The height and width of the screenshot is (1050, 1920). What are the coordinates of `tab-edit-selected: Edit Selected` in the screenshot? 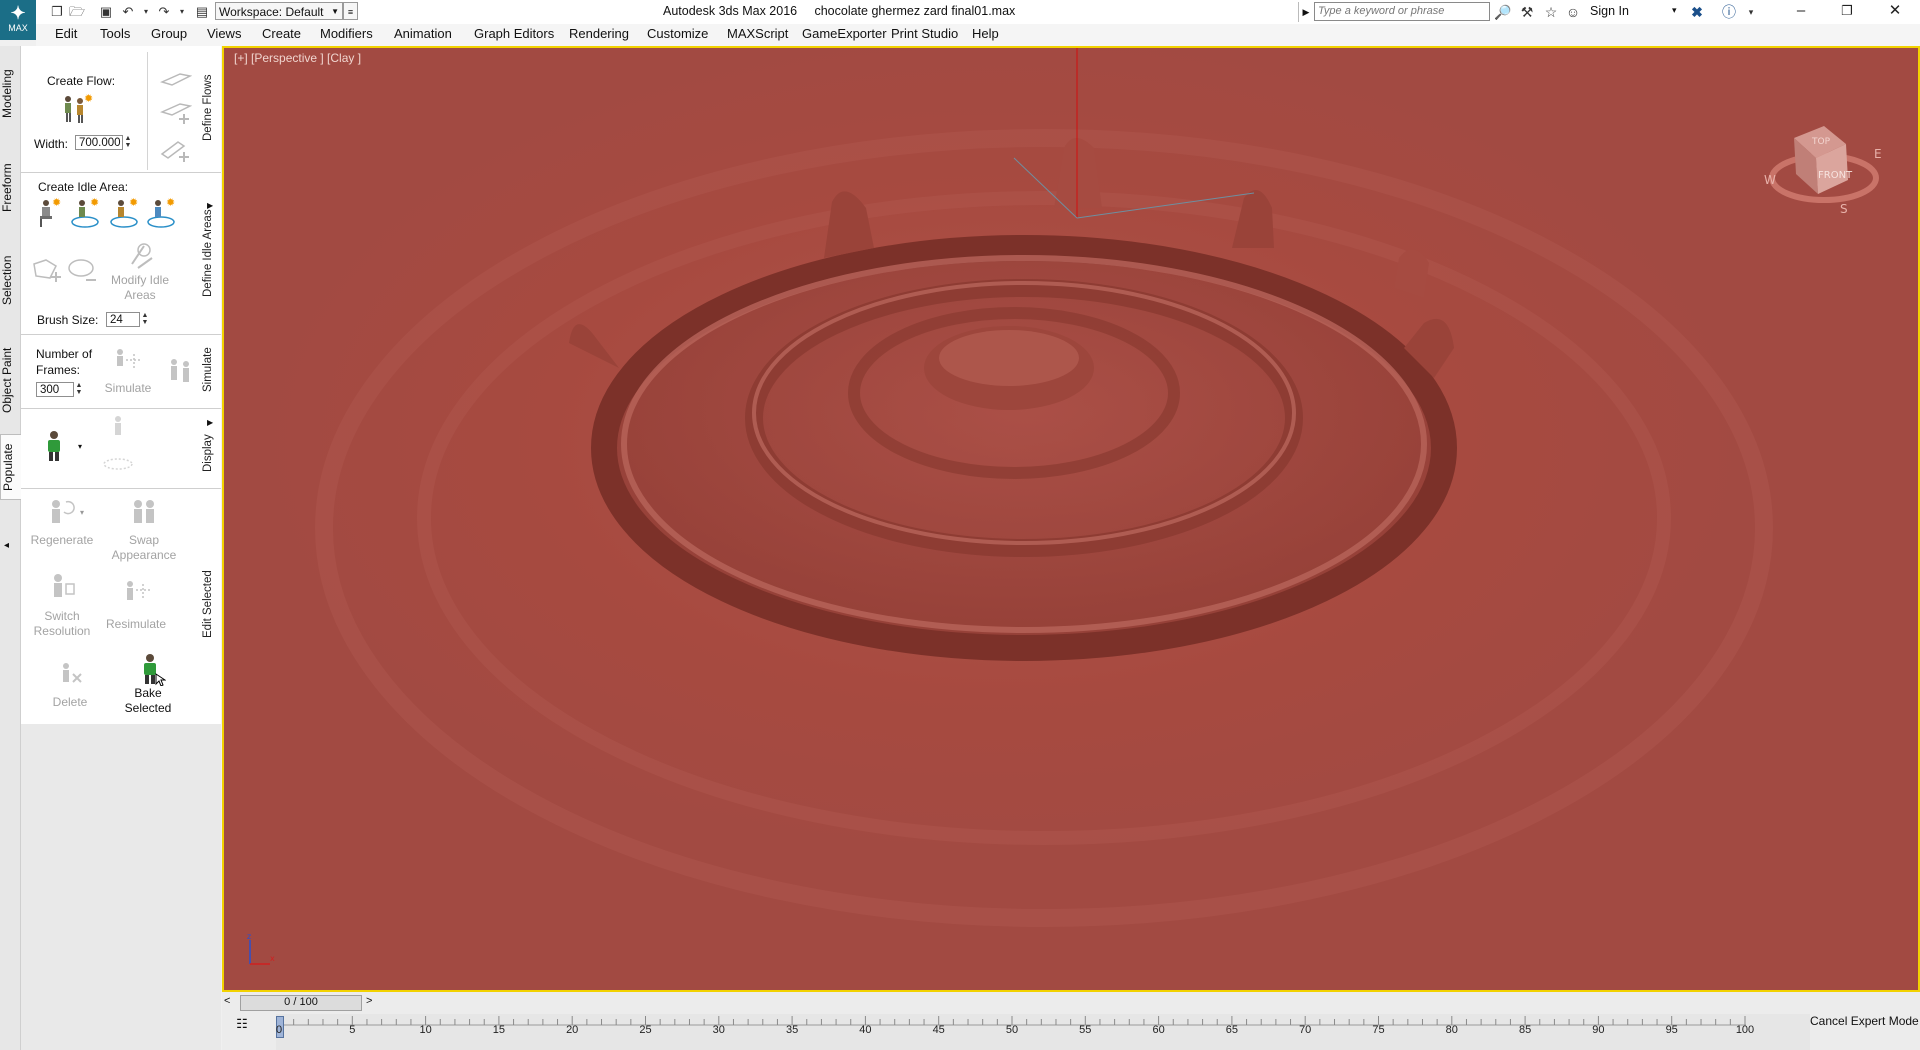 It's located at (211, 604).